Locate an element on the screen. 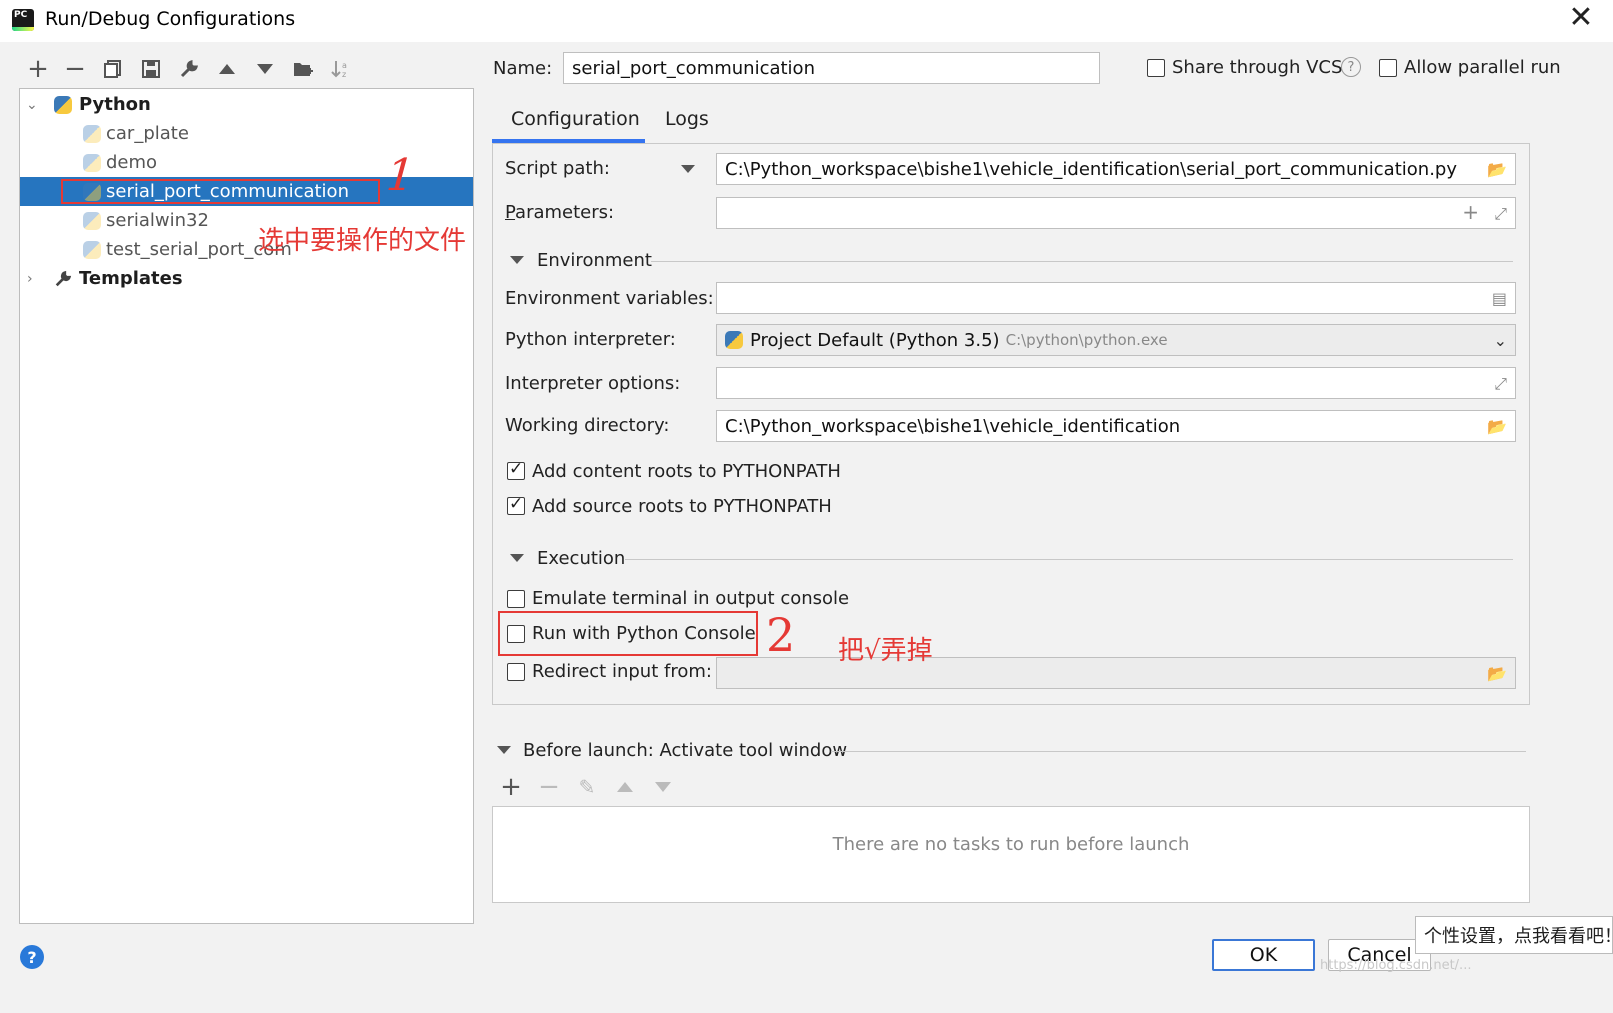 This screenshot has width=1613, height=1013. edit-task-icon: ✎ is located at coordinates (587, 787).